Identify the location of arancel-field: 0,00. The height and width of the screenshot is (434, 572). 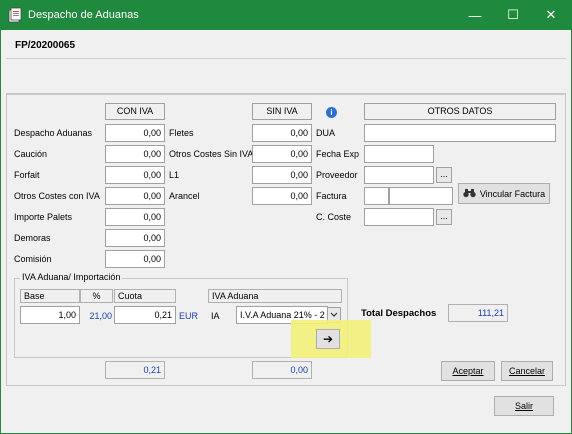
(282, 196).